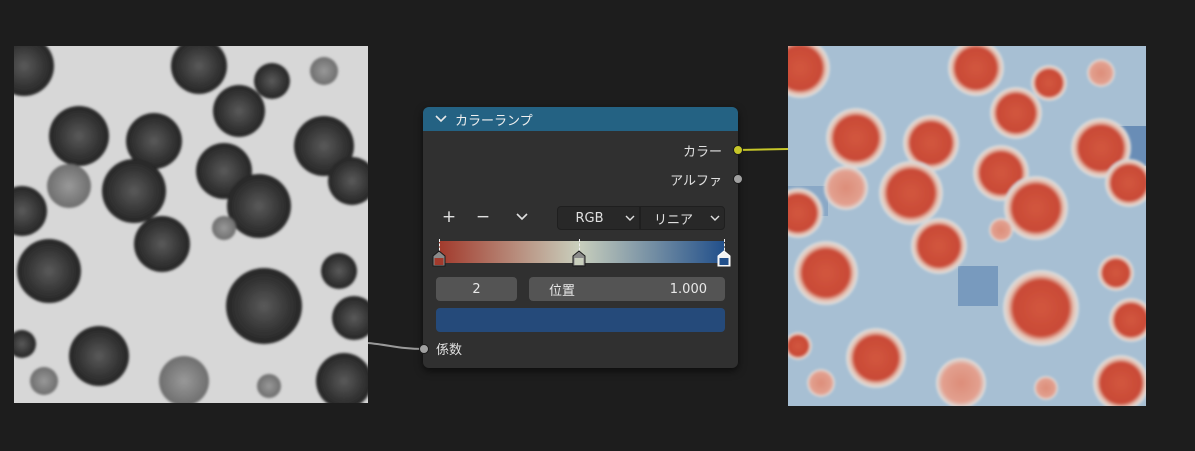 The image size is (1195, 451). I want to click on color-mode-value: RGB, so click(589, 218).